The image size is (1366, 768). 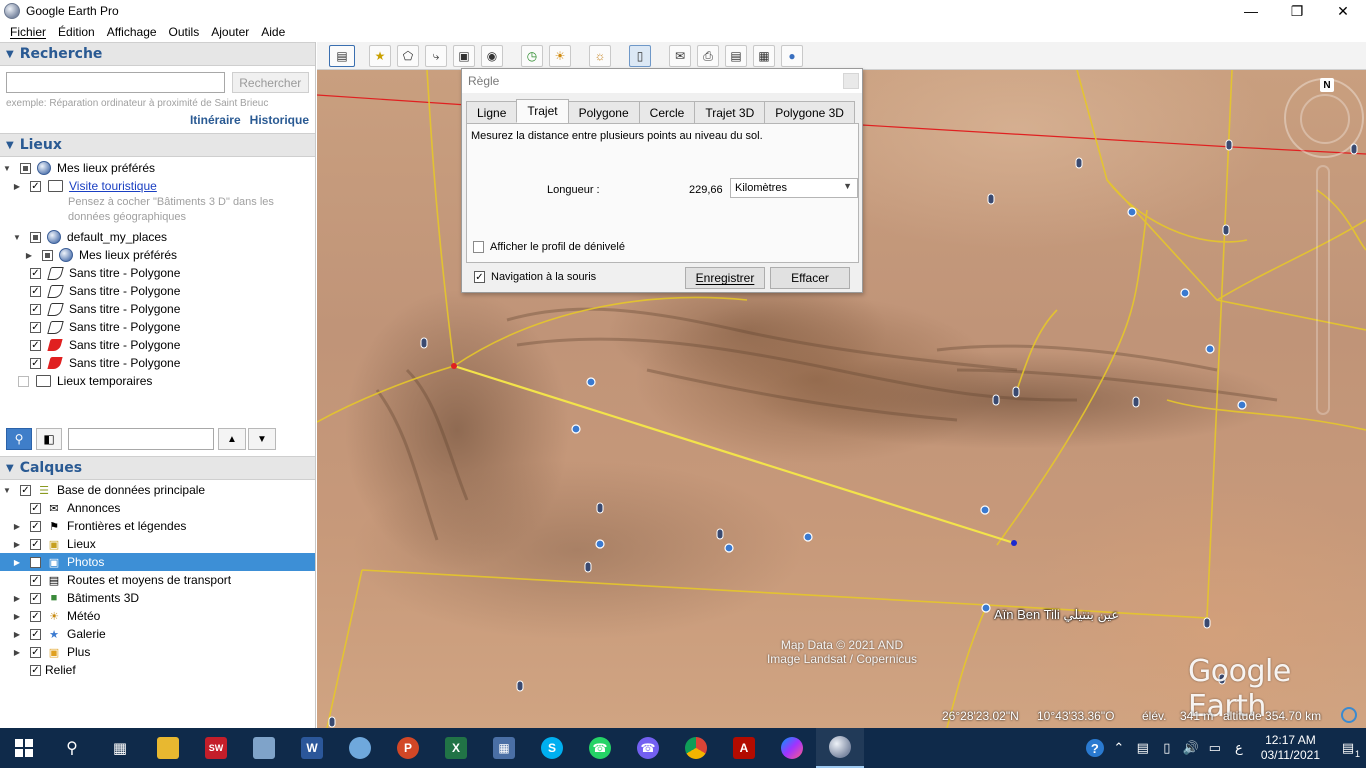 I want to click on historical-imagery-icon: ◷, so click(x=532, y=56).